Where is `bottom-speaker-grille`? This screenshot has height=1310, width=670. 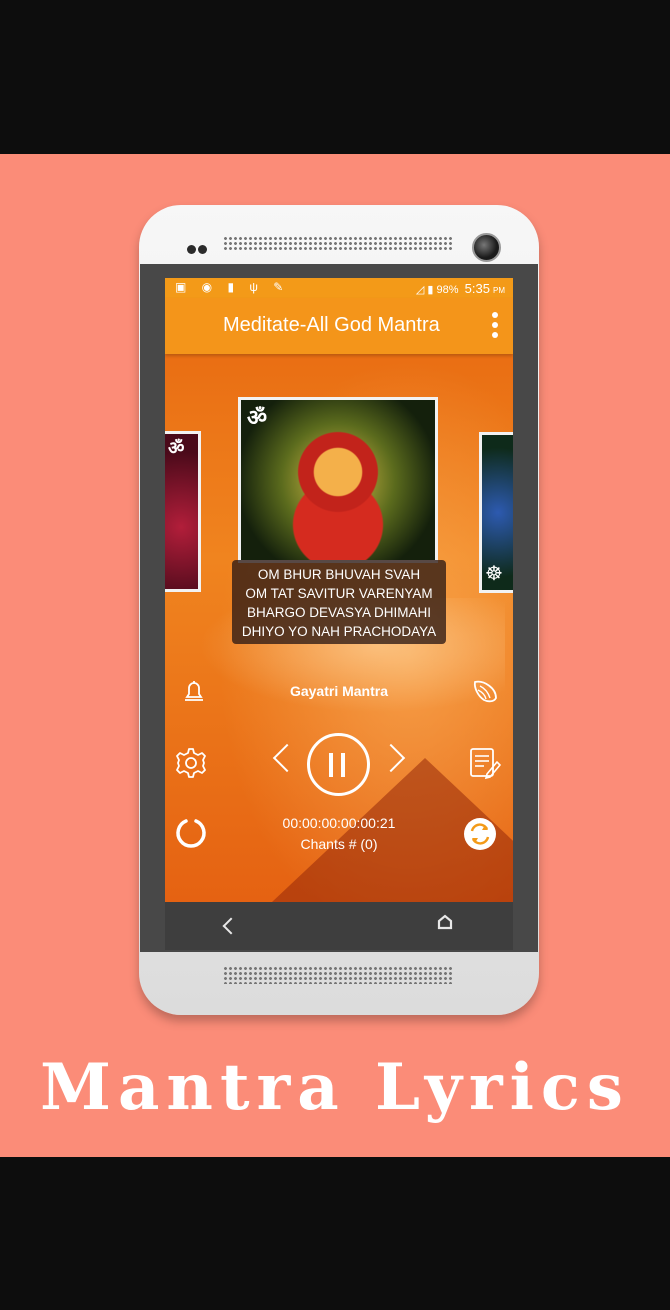
bottom-speaker-grille is located at coordinates (338, 975).